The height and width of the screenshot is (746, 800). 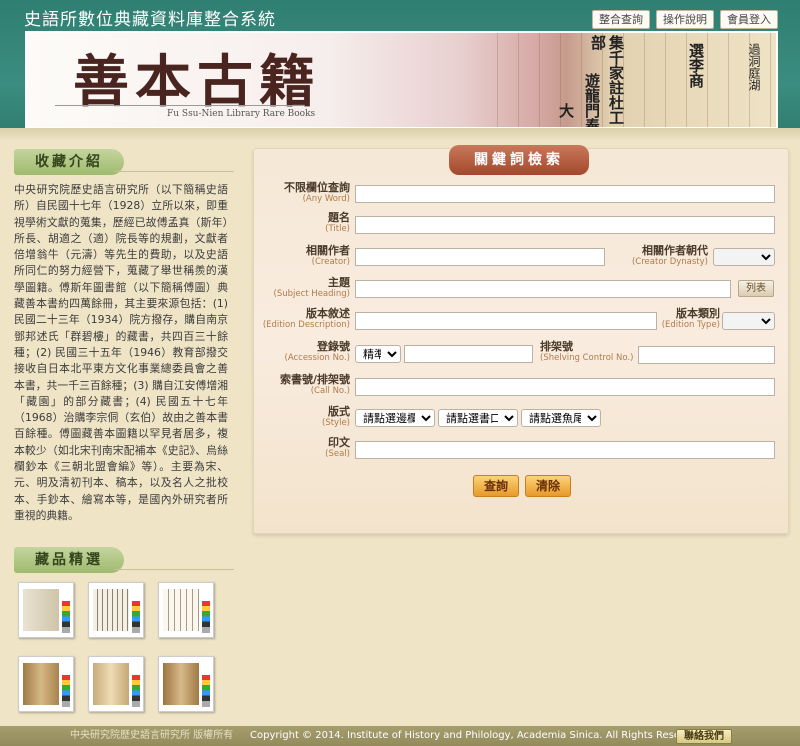 I want to click on creator-dynasty-select, so click(x=744, y=257).